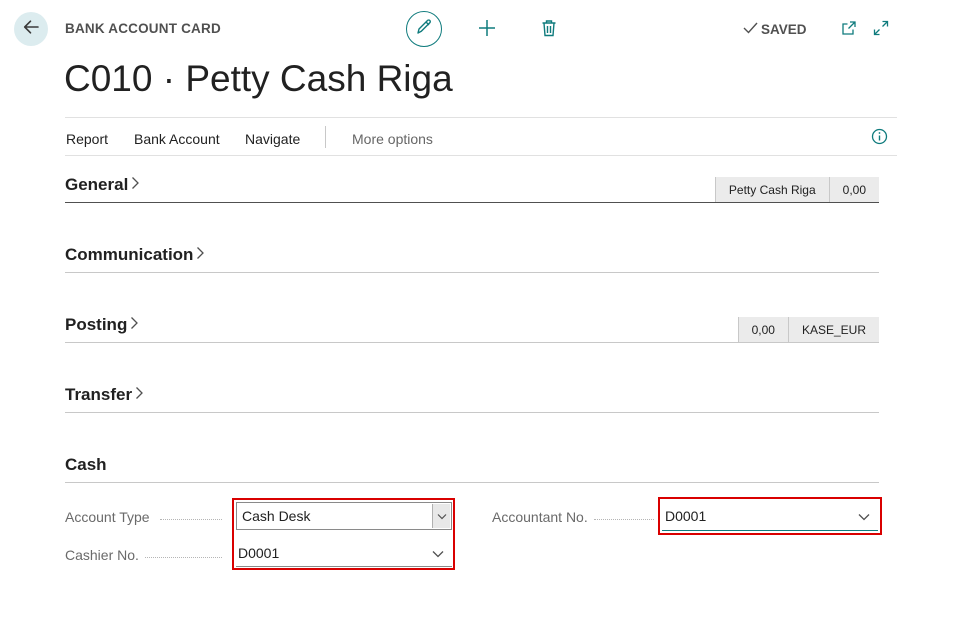 The height and width of the screenshot is (638, 961). Describe the element at coordinates (96, 324) in the screenshot. I see `section-posting-title: Posting` at that location.